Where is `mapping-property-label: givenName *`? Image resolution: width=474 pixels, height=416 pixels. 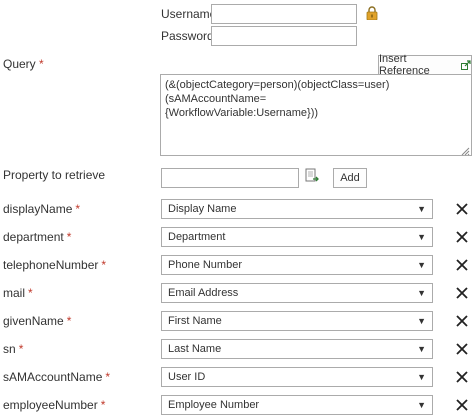 mapping-property-label: givenName * is located at coordinates (37, 321).